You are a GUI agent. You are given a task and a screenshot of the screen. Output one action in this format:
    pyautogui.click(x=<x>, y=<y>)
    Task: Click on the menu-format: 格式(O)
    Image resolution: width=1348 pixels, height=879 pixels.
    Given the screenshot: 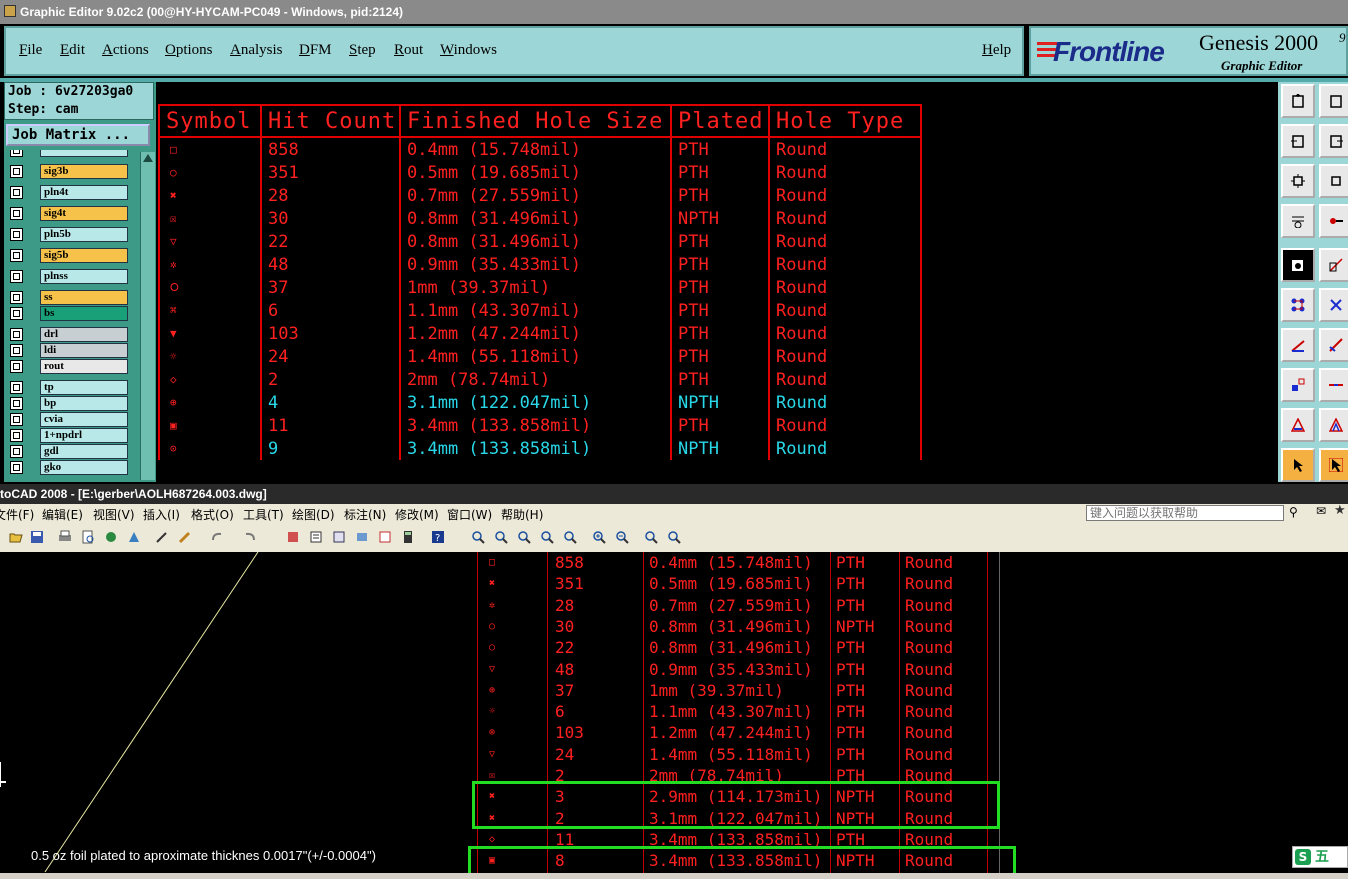 What is the action you would take?
    pyautogui.click(x=212, y=514)
    